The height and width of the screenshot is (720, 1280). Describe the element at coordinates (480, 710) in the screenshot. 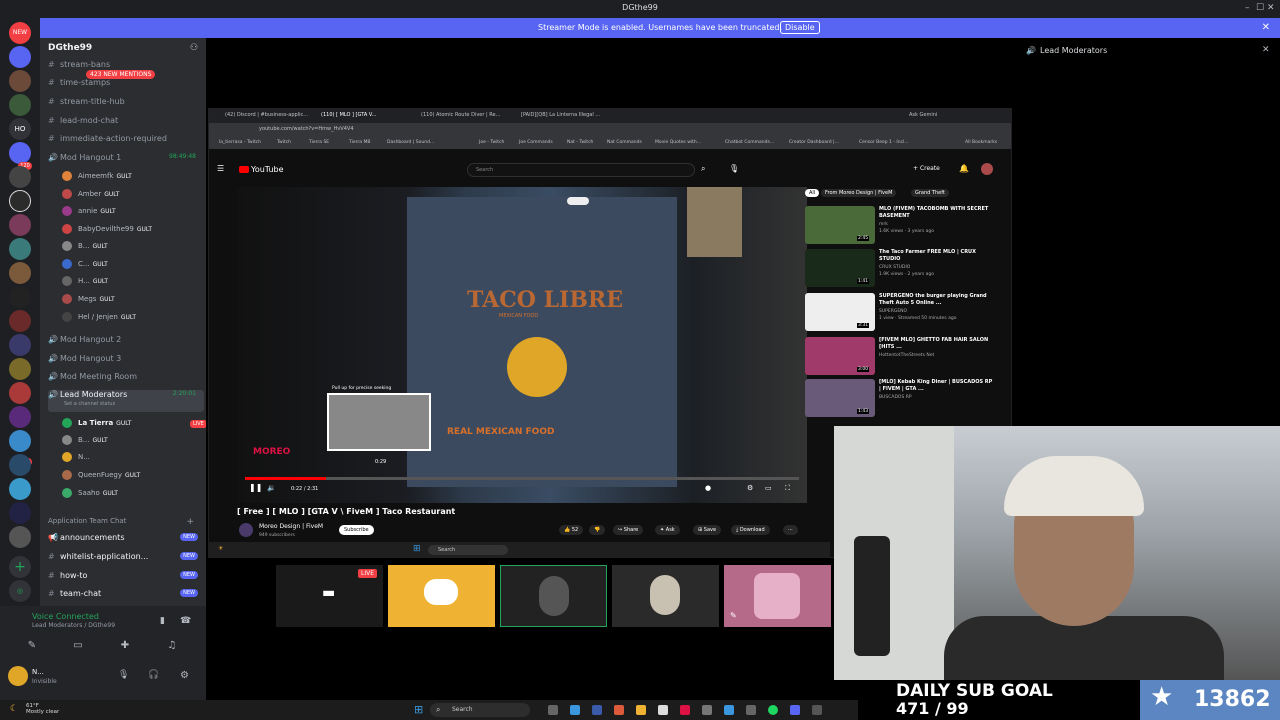

I see `taskbar-search: Search` at that location.